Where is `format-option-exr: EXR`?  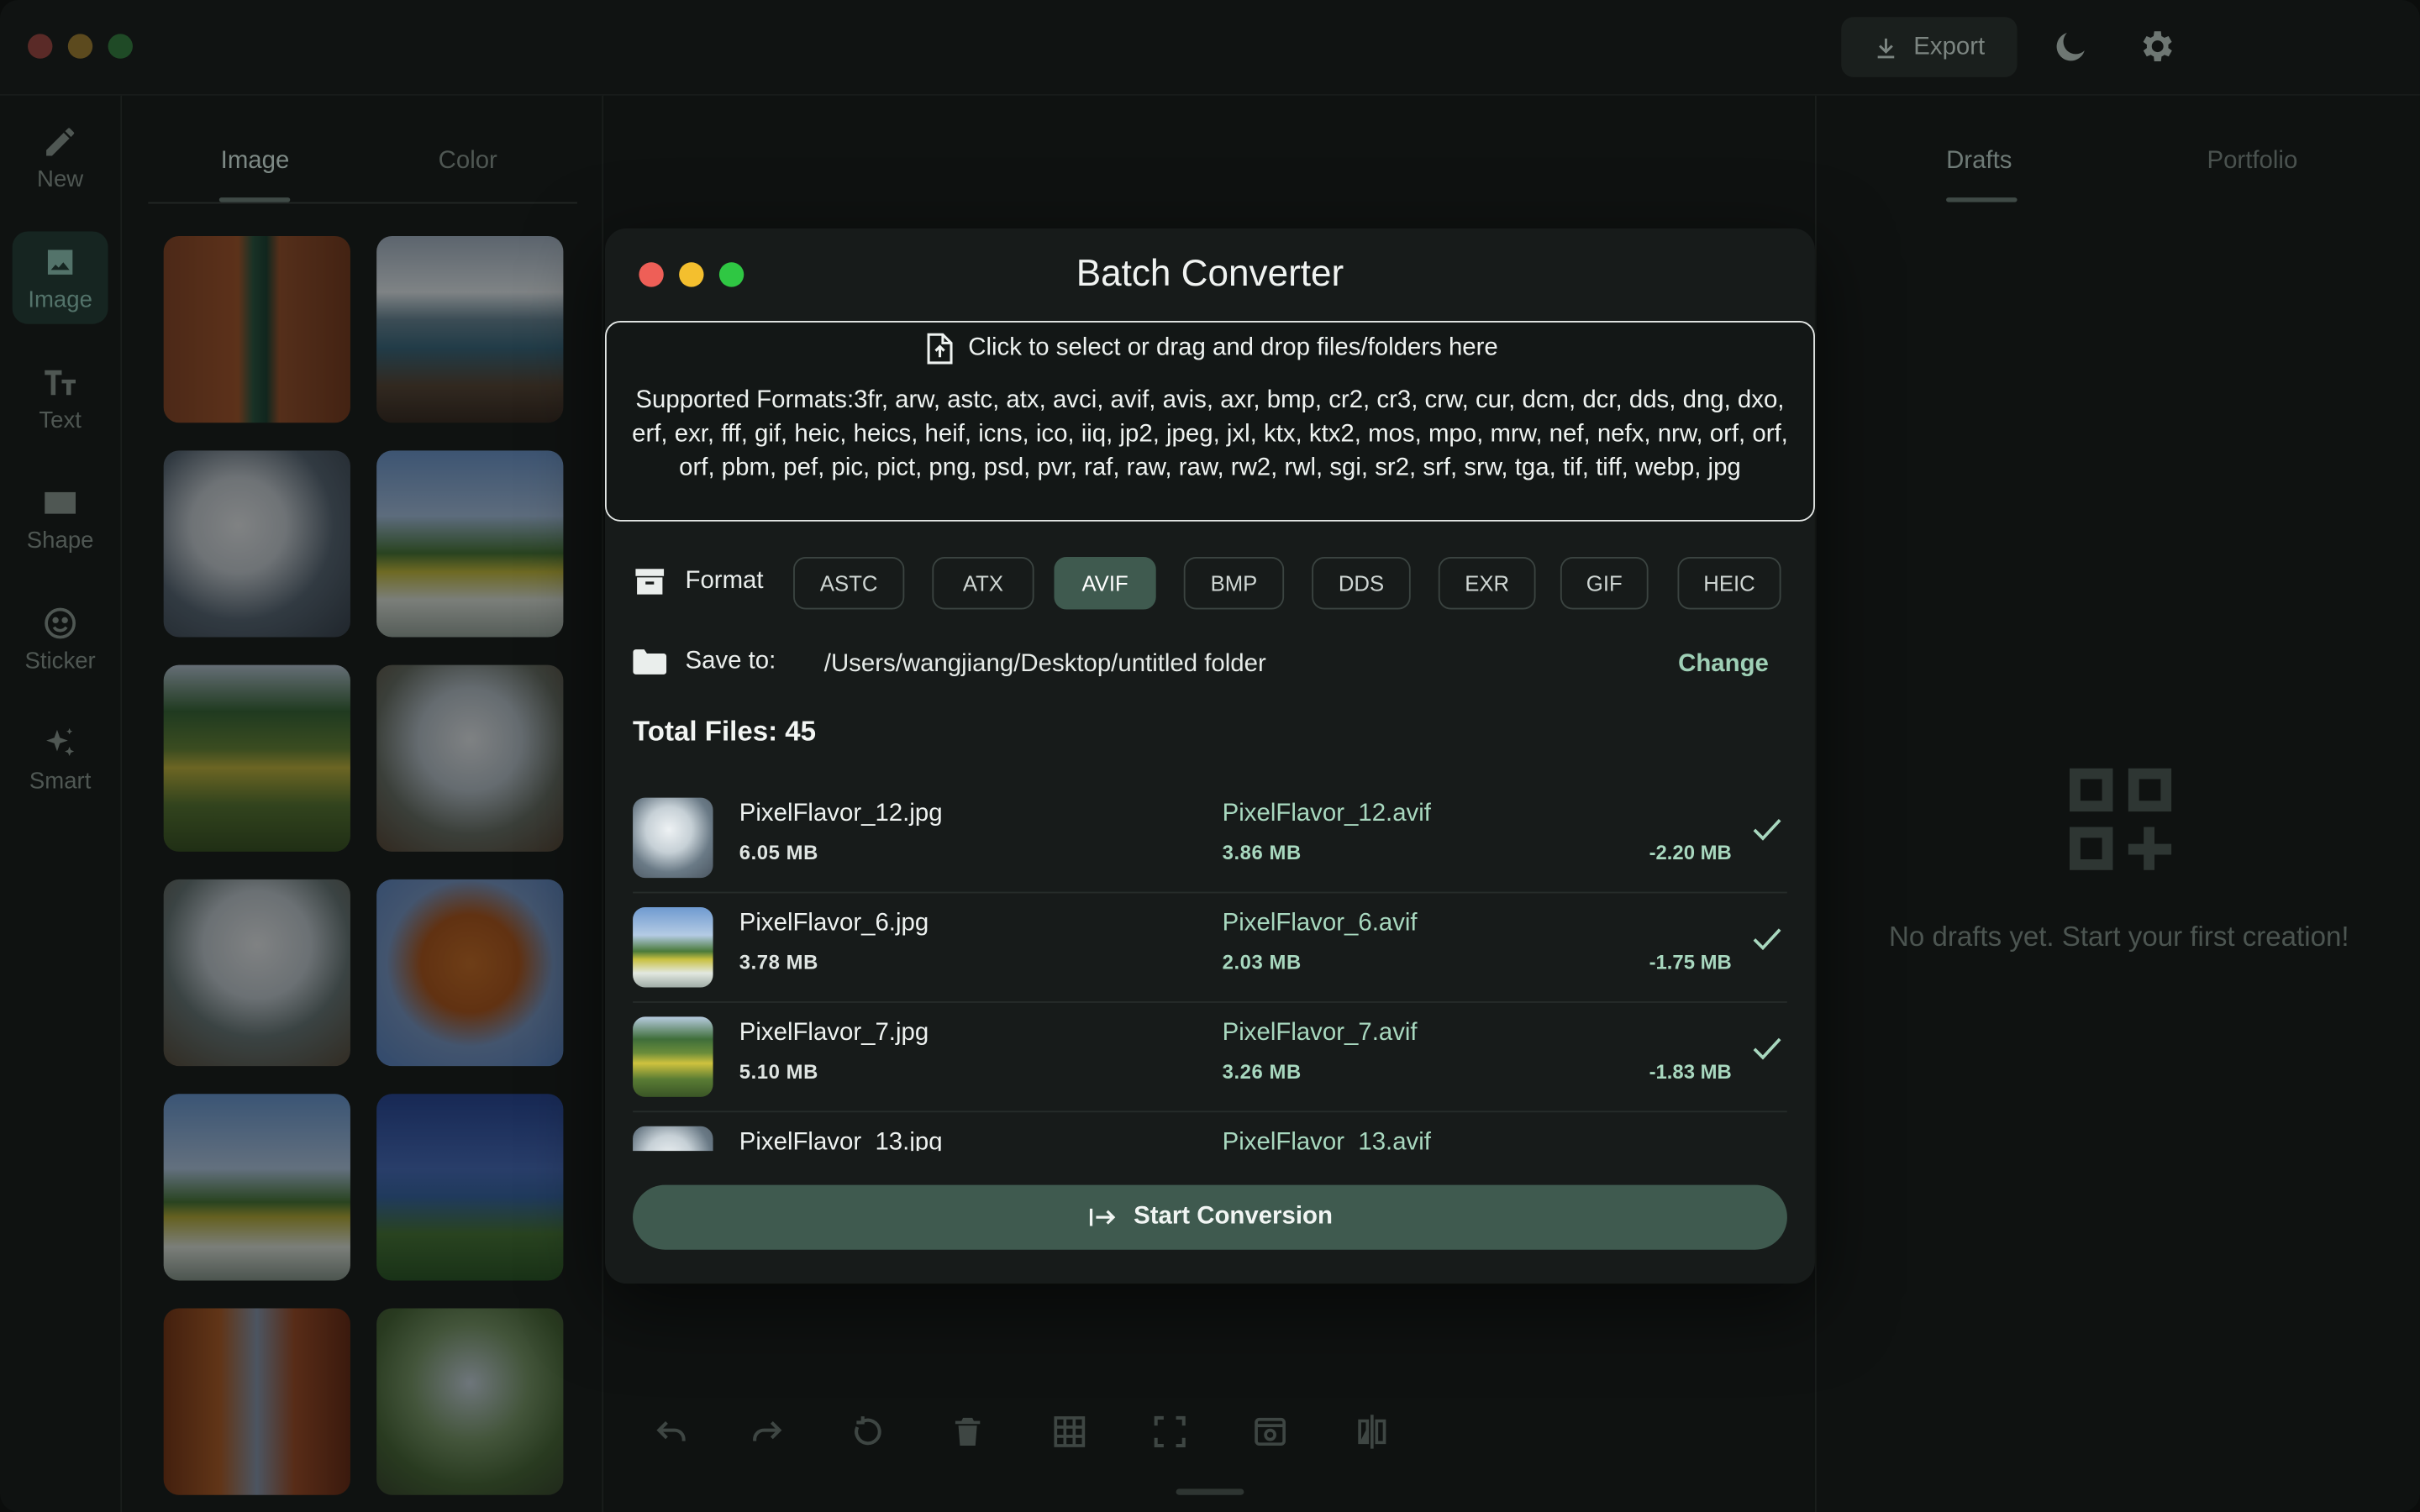 format-option-exr: EXR is located at coordinates (1487, 583).